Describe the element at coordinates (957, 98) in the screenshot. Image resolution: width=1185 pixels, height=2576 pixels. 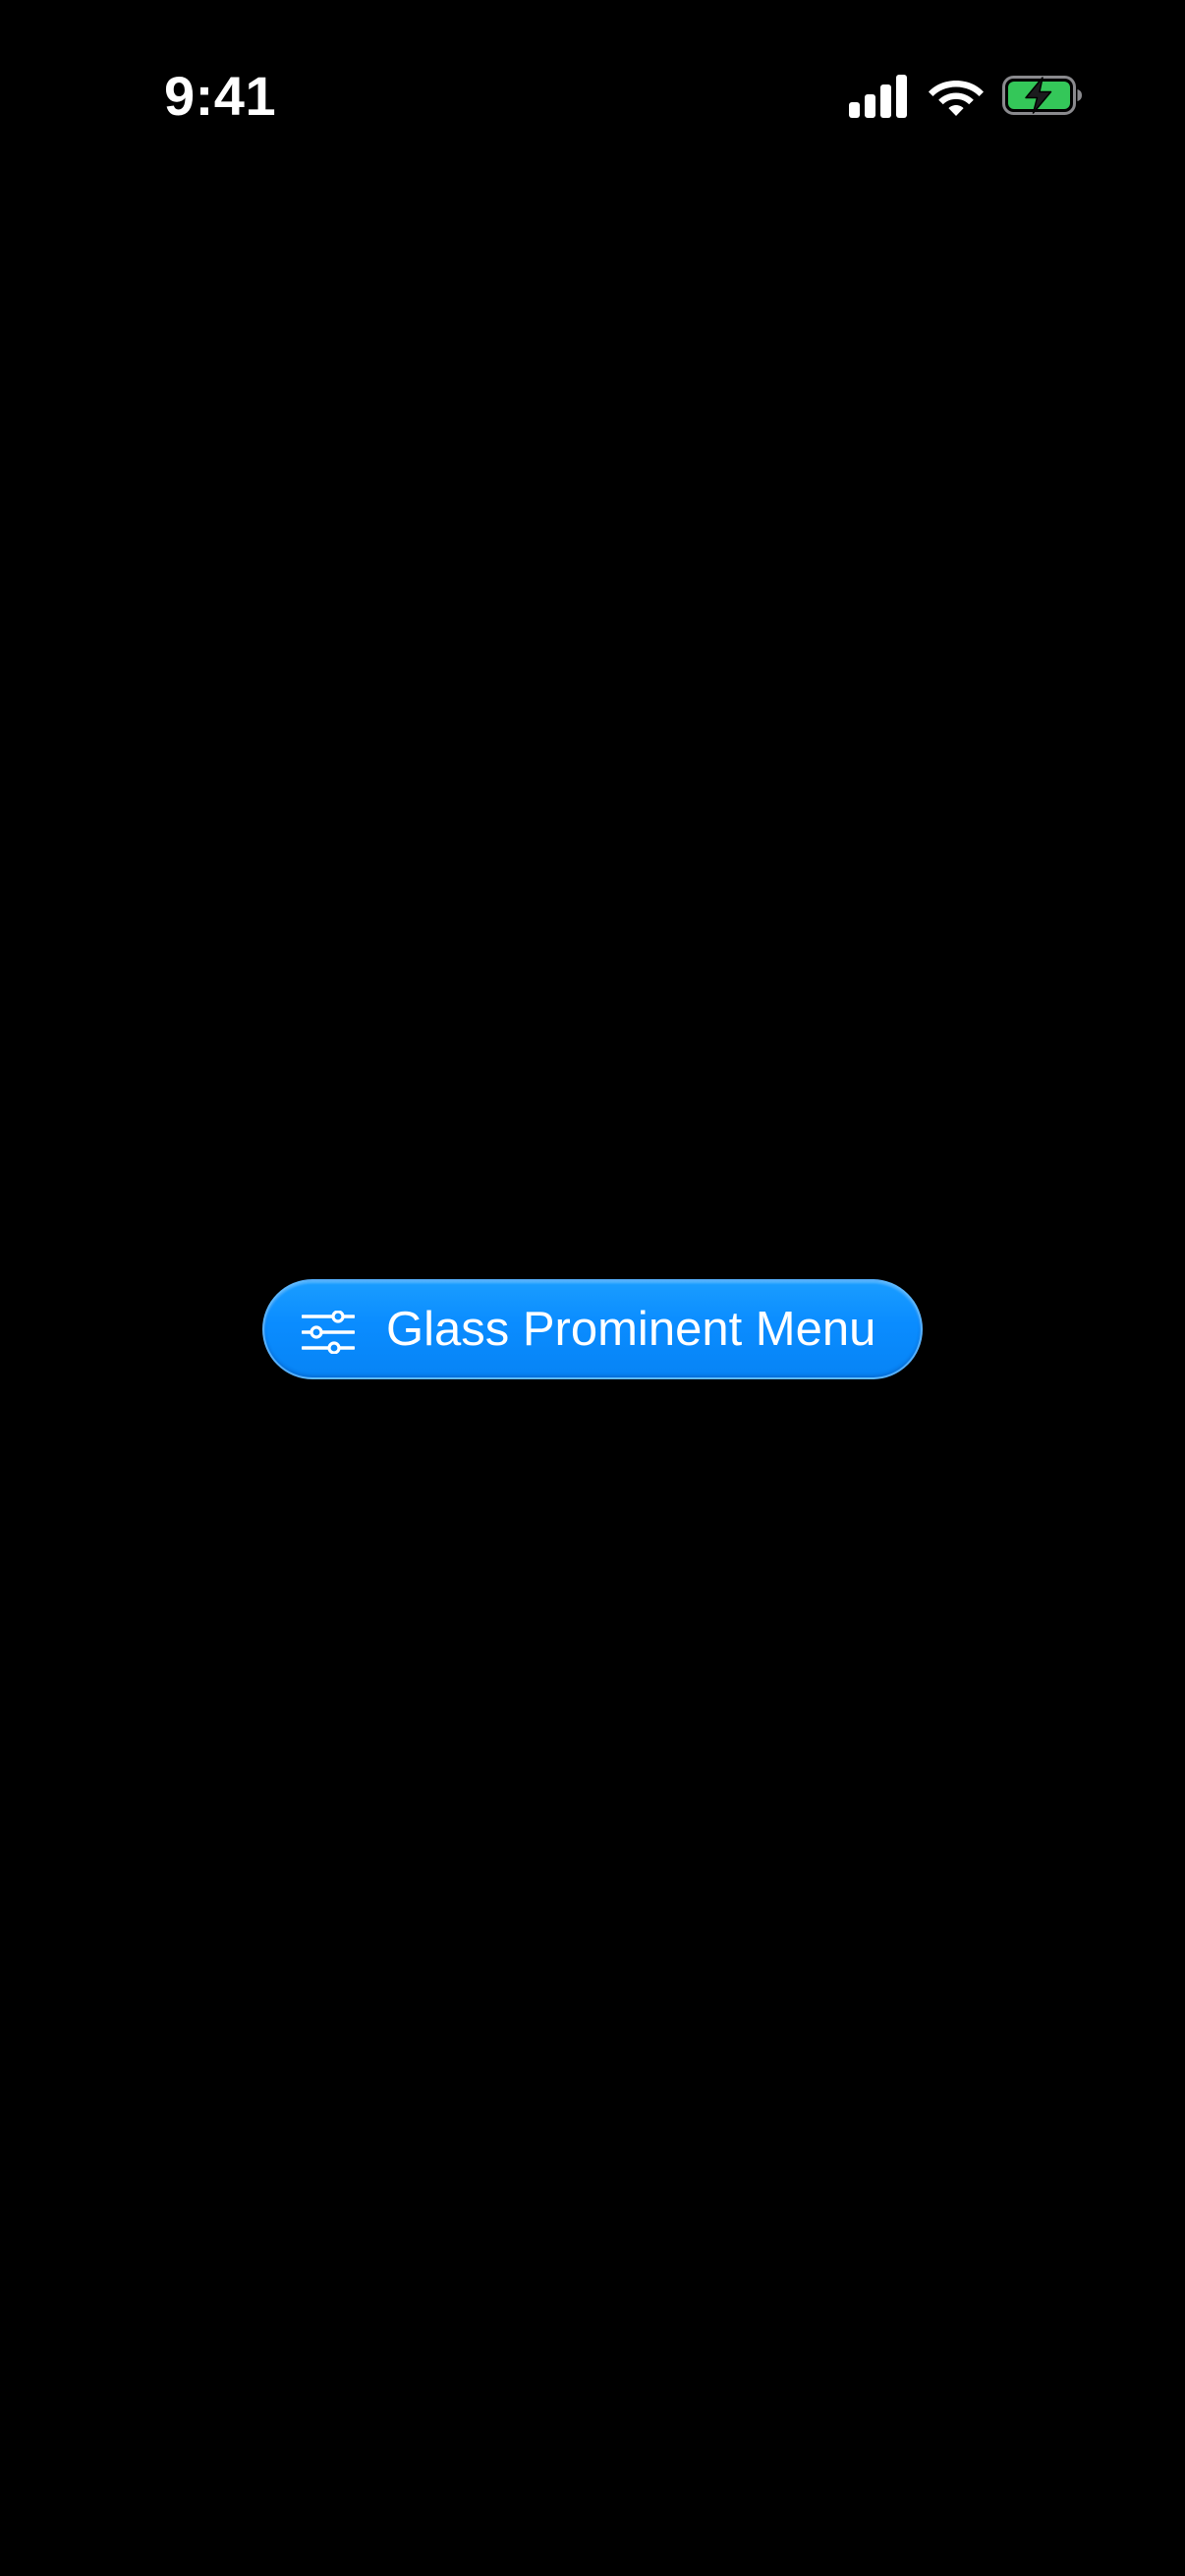
I see `wifi-icon` at that location.